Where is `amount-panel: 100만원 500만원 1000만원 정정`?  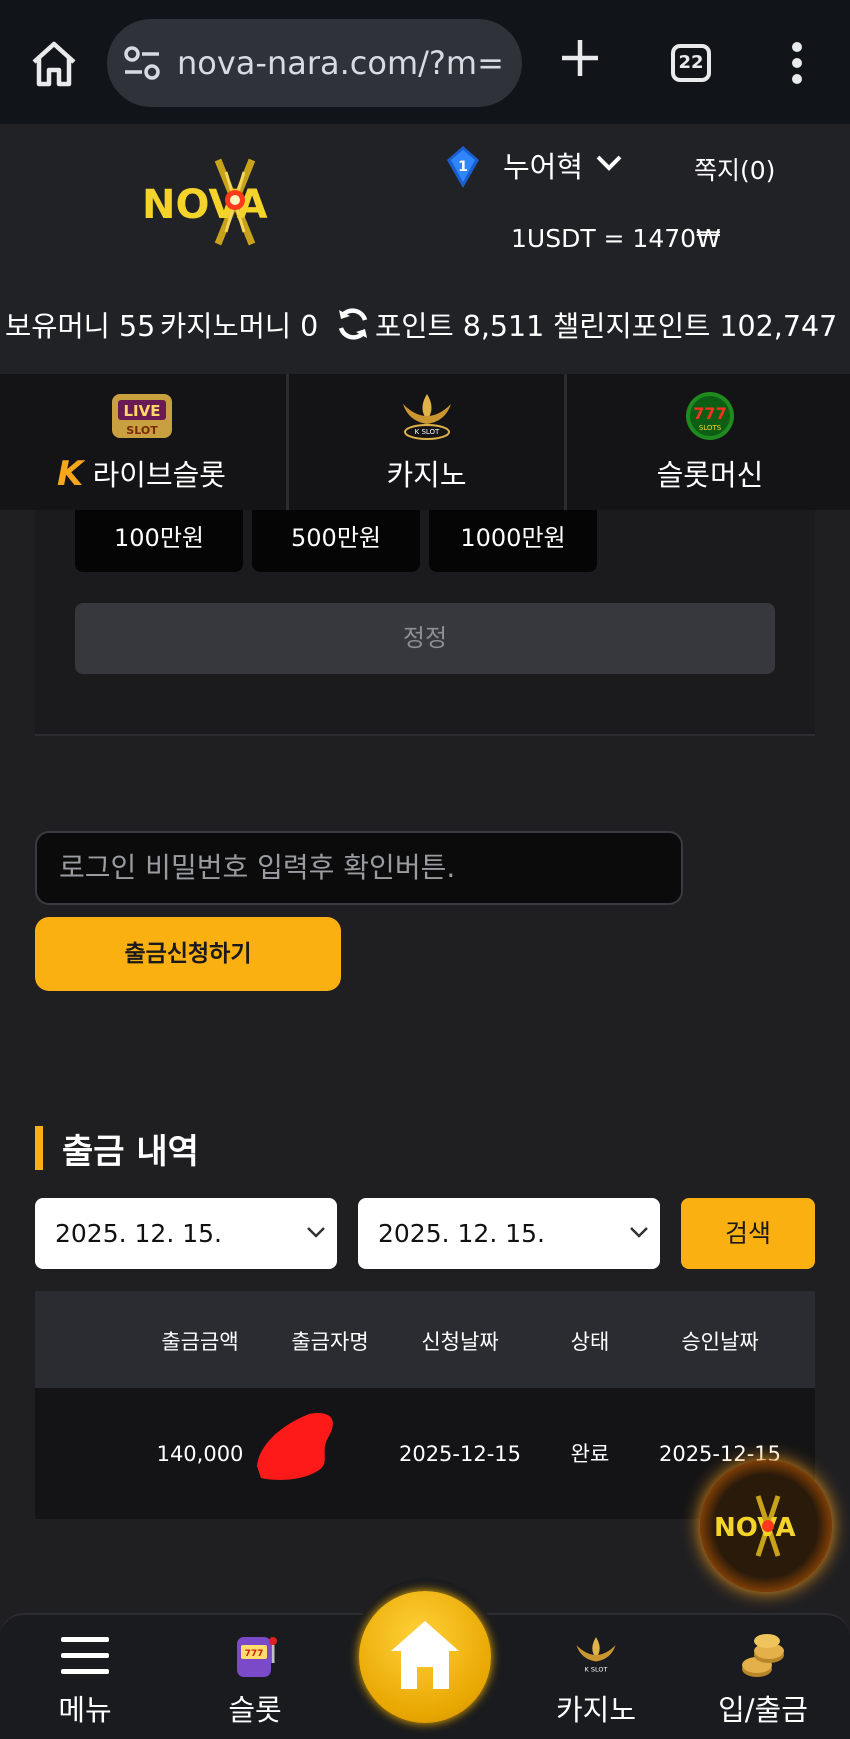
amount-panel: 100만원 500만원 1000만원 정정 is located at coordinates (425, 623).